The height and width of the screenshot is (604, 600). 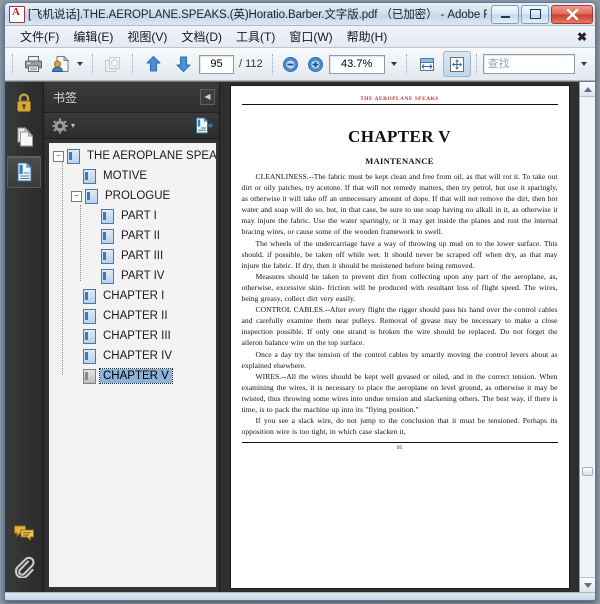 I want to click on zoom-in-button, so click(x=315, y=64).